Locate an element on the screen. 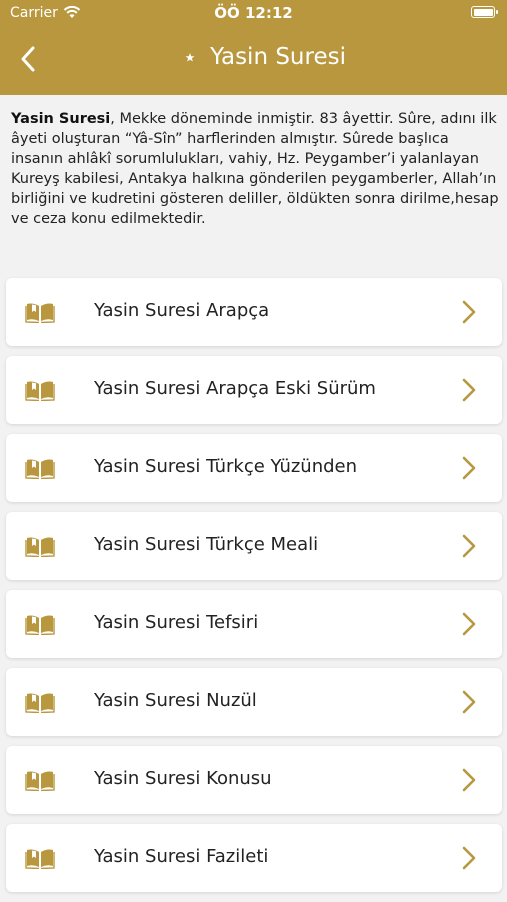 This screenshot has width=507, height=902. header-title-group: Yasin Suresi is located at coordinates (253, 59).